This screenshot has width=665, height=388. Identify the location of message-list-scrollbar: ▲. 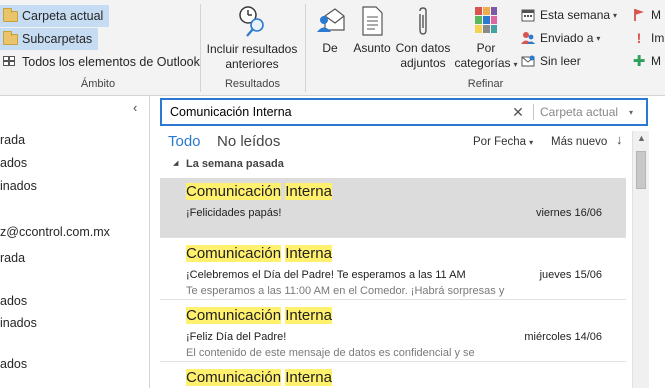
(640, 259).